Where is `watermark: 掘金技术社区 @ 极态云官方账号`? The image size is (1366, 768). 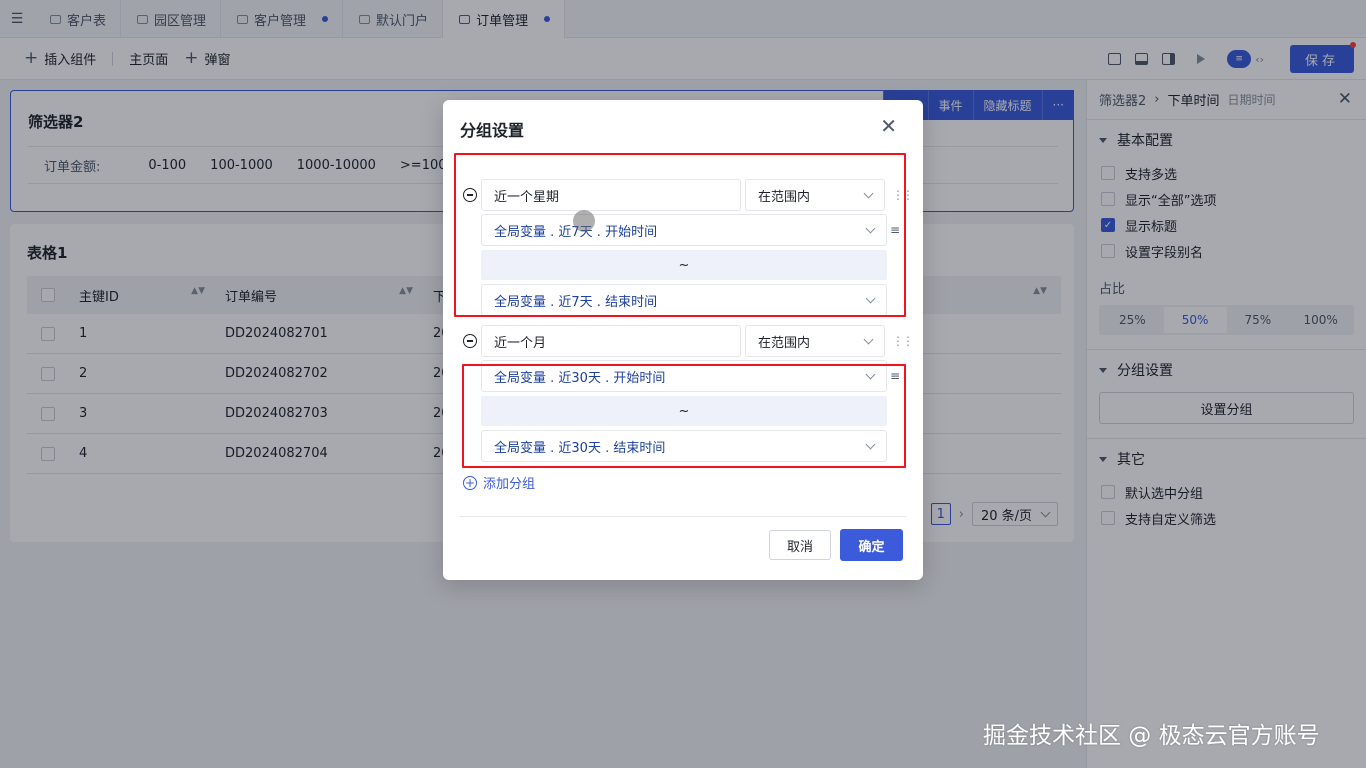 watermark: 掘金技术社区 @ 极态云官方账号 is located at coordinates (1151, 736).